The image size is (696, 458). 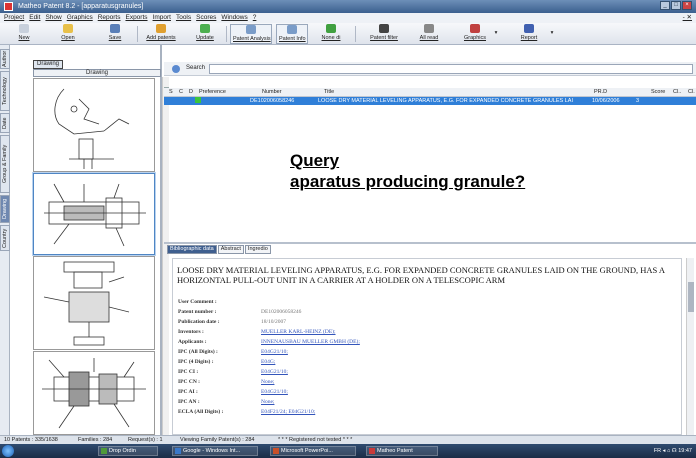 I want to click on menu-project: Project, so click(x=14, y=18).